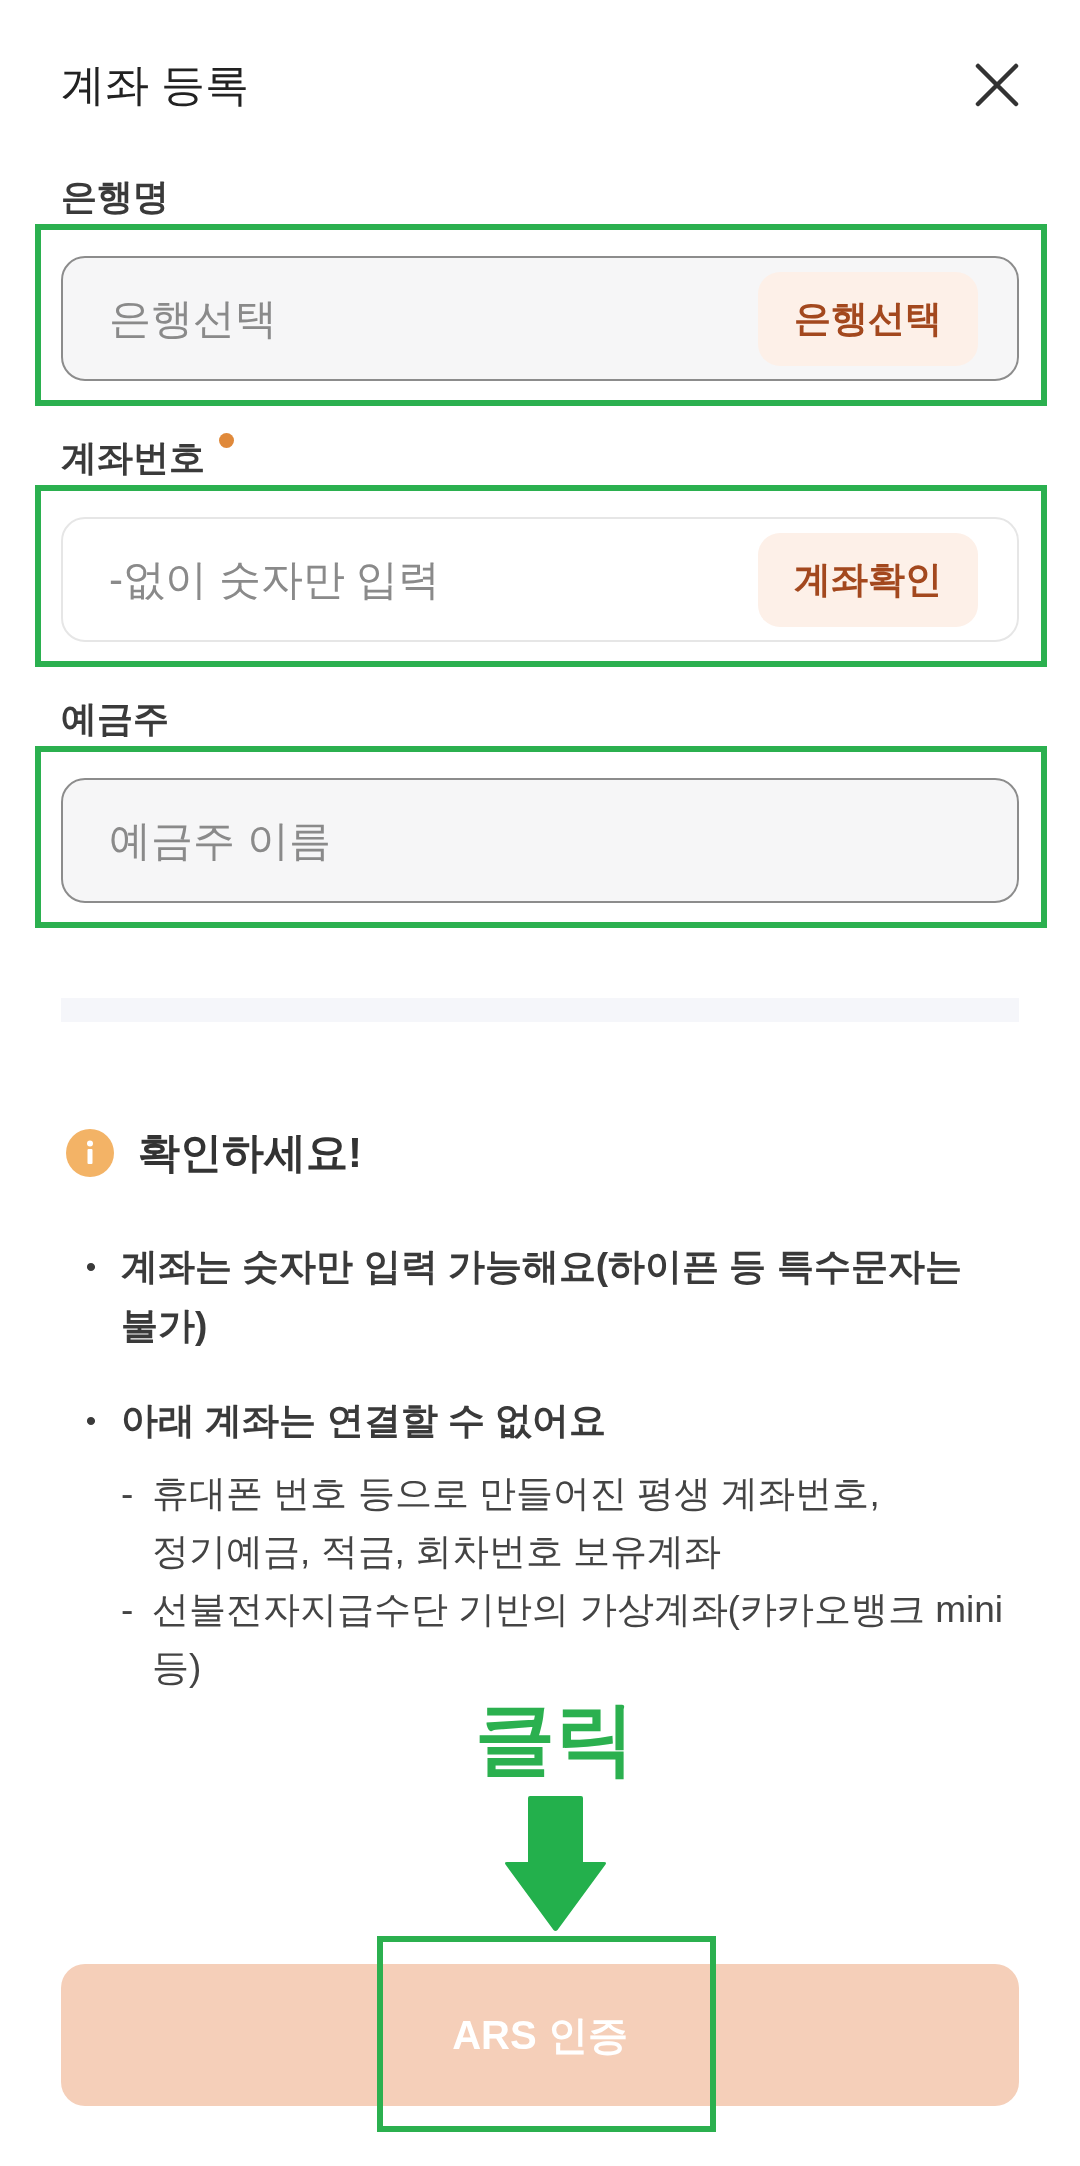 Image resolution: width=1080 pixels, height=2166 pixels. I want to click on text-input: 예금주 이름, so click(543, 840).